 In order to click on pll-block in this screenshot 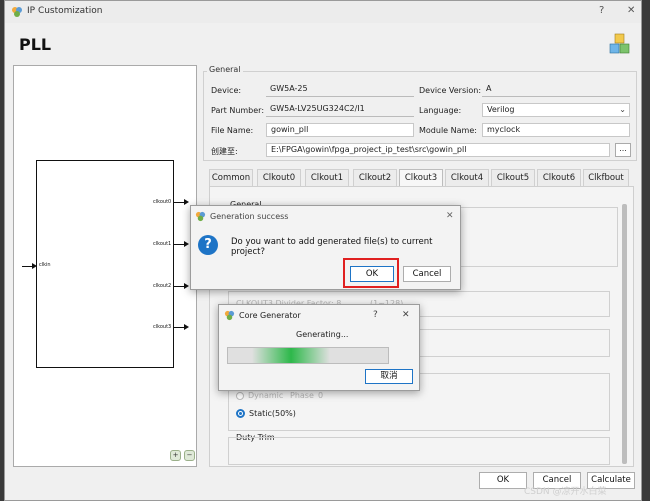, I will do `click(105, 264)`.